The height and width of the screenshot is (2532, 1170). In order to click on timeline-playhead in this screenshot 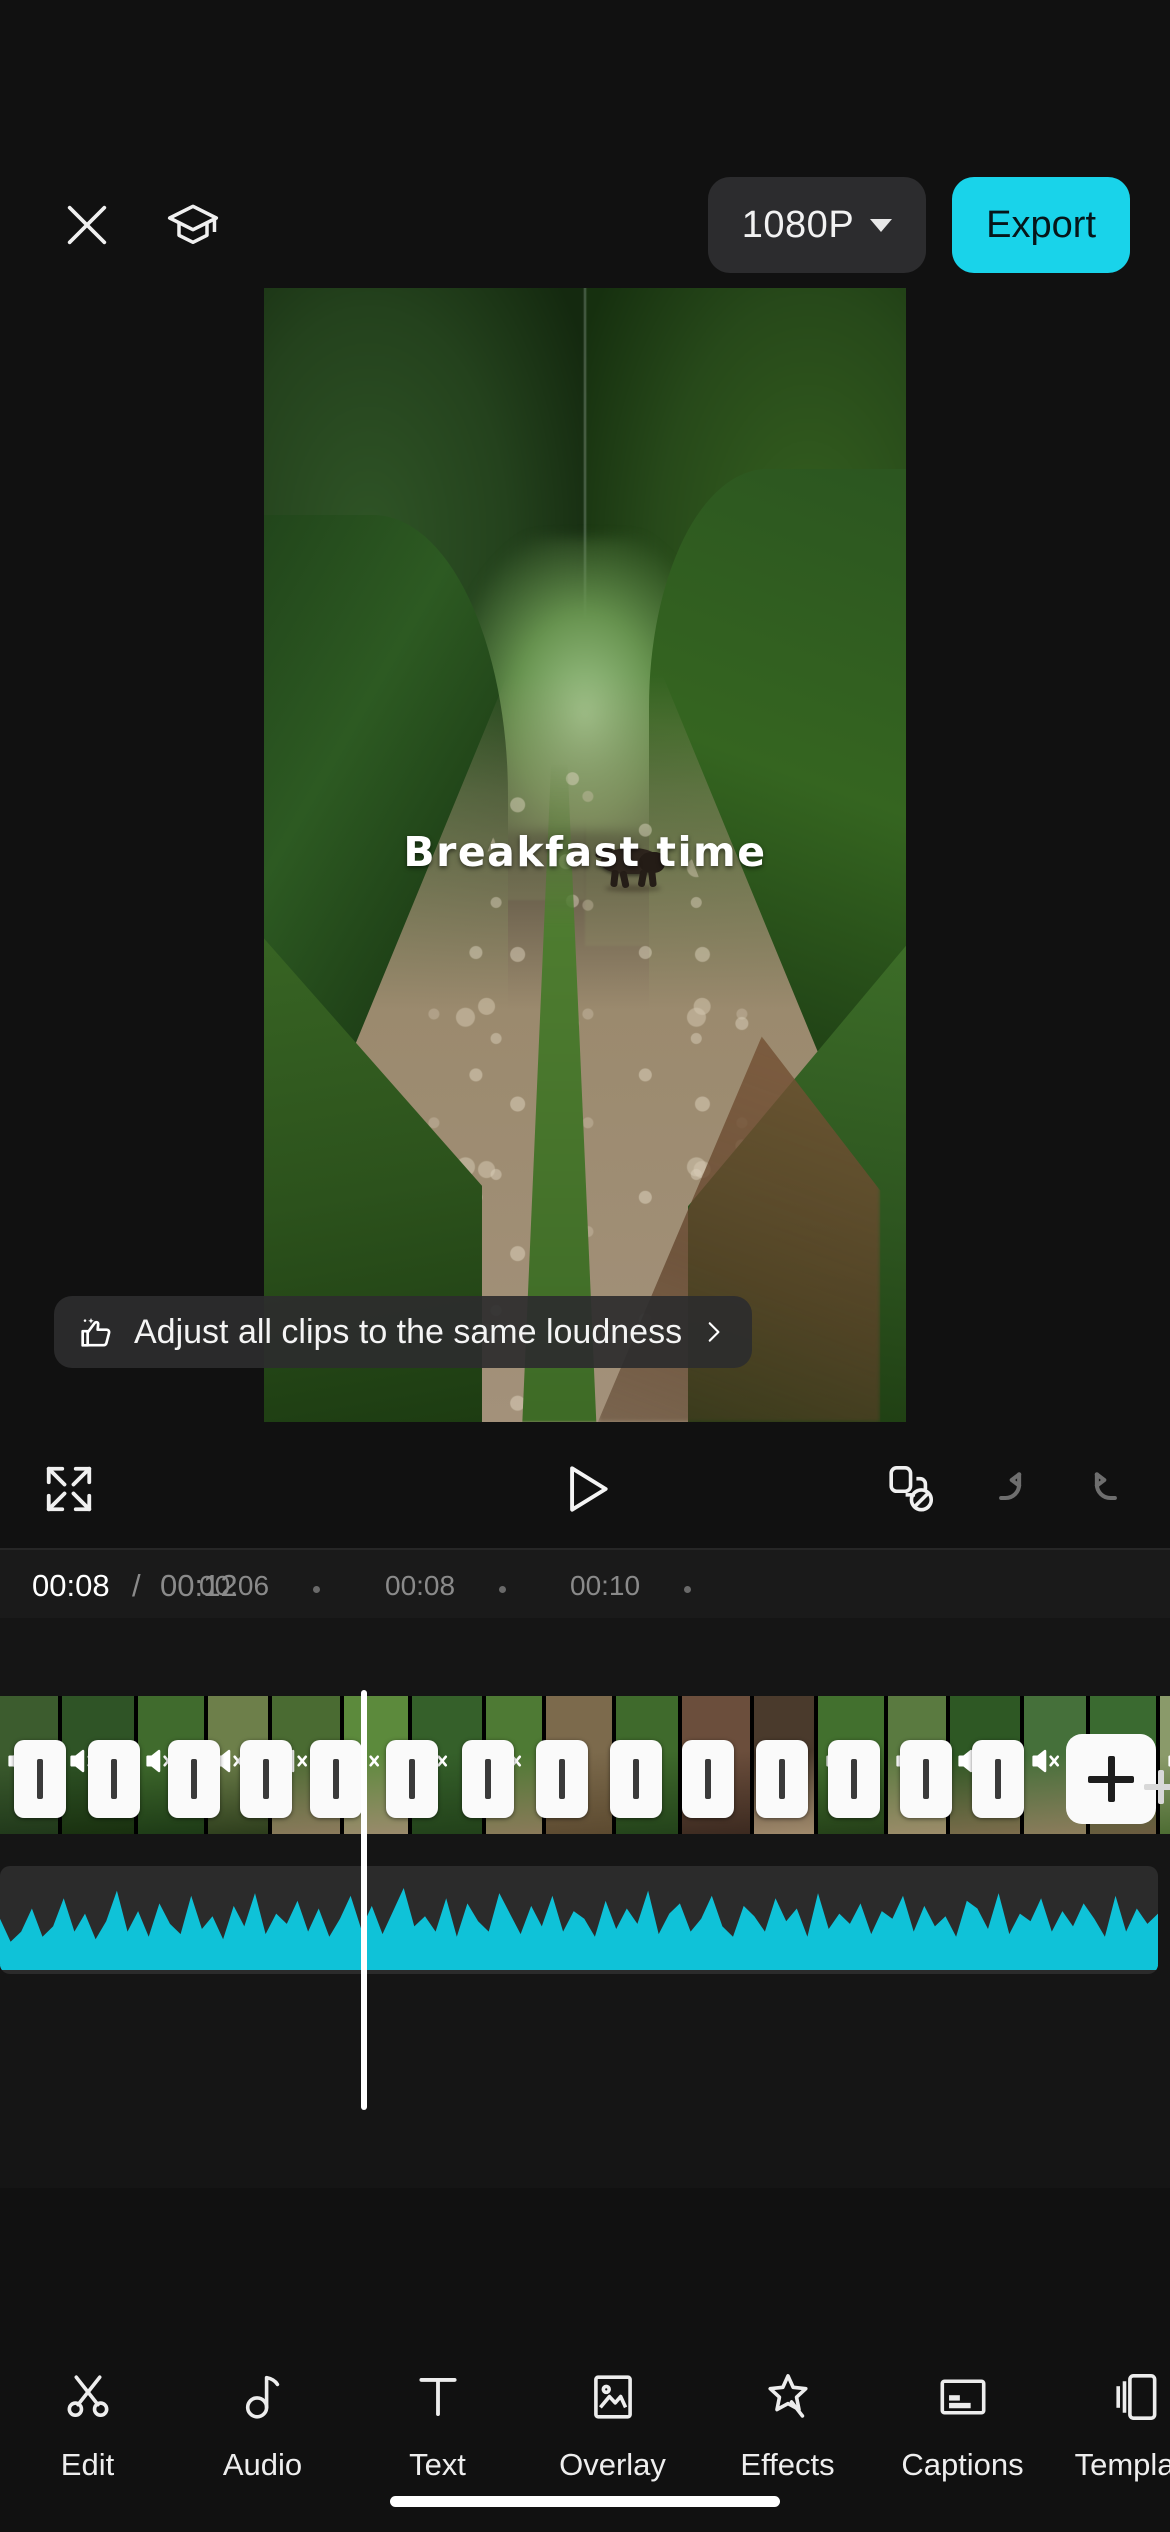, I will do `click(364, 1900)`.